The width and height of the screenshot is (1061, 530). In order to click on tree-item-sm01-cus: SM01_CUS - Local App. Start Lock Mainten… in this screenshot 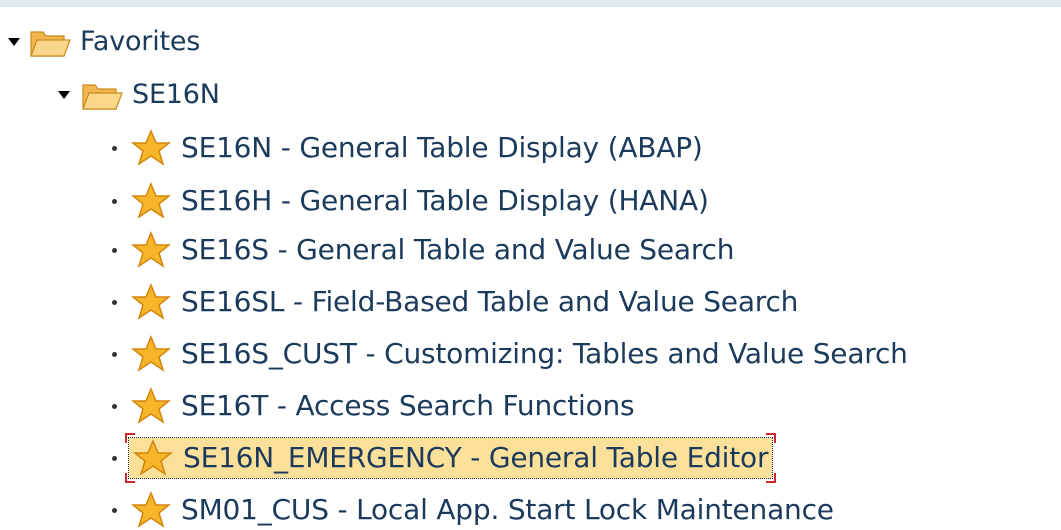, I will do `click(473, 507)`.